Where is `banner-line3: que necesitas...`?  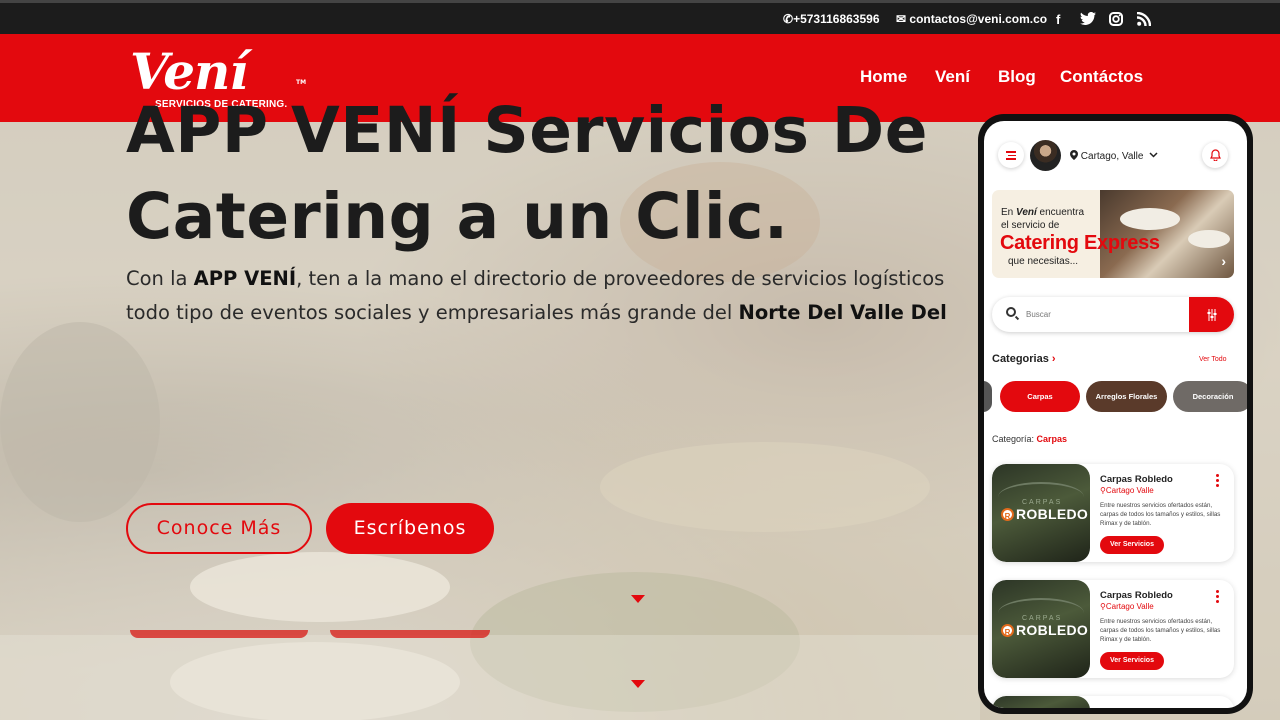
banner-line3: que necesitas... is located at coordinates (1043, 261).